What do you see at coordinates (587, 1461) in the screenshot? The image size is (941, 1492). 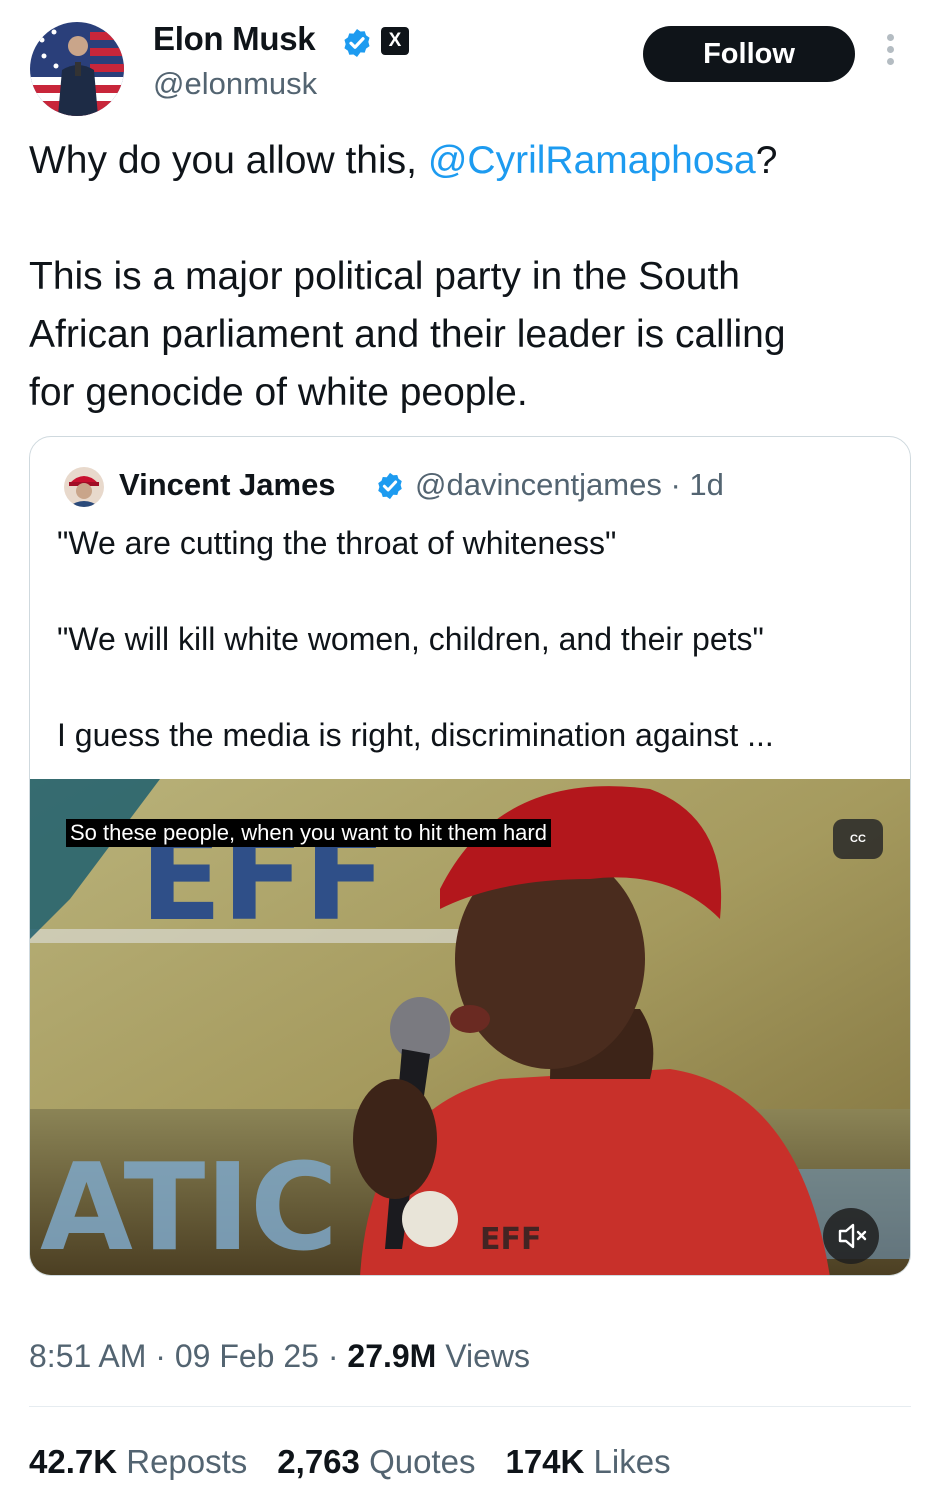 I see `likes-stat: 174K Likes` at bounding box center [587, 1461].